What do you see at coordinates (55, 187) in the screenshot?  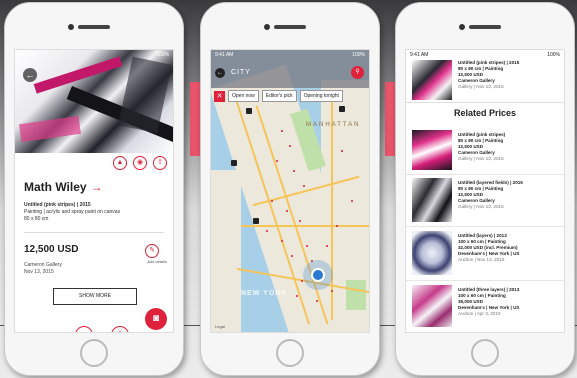 I see `artist-label: Math Wiley` at bounding box center [55, 187].